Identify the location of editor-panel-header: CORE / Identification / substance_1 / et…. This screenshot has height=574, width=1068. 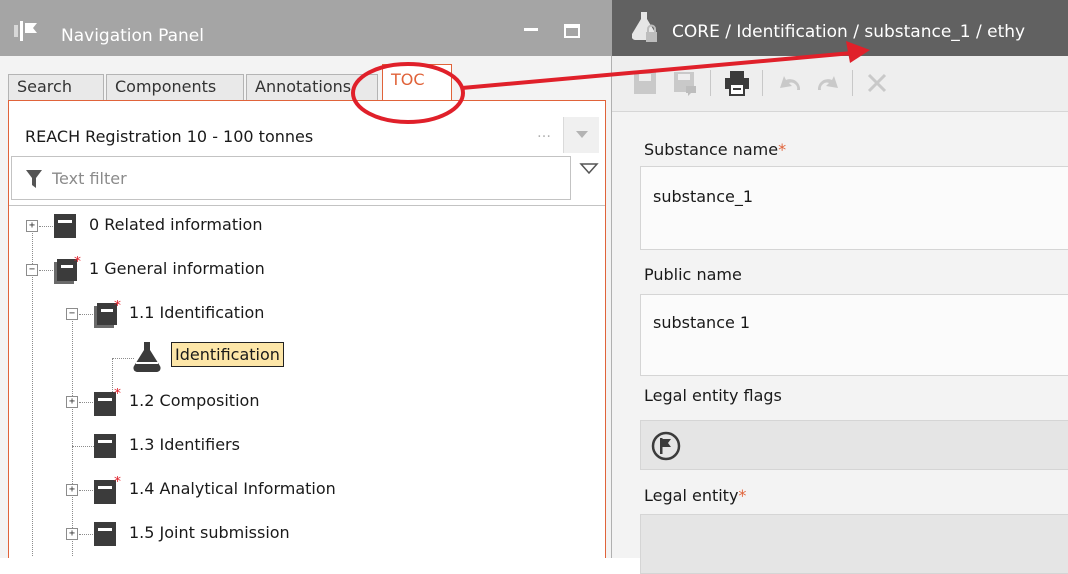
(840, 28).